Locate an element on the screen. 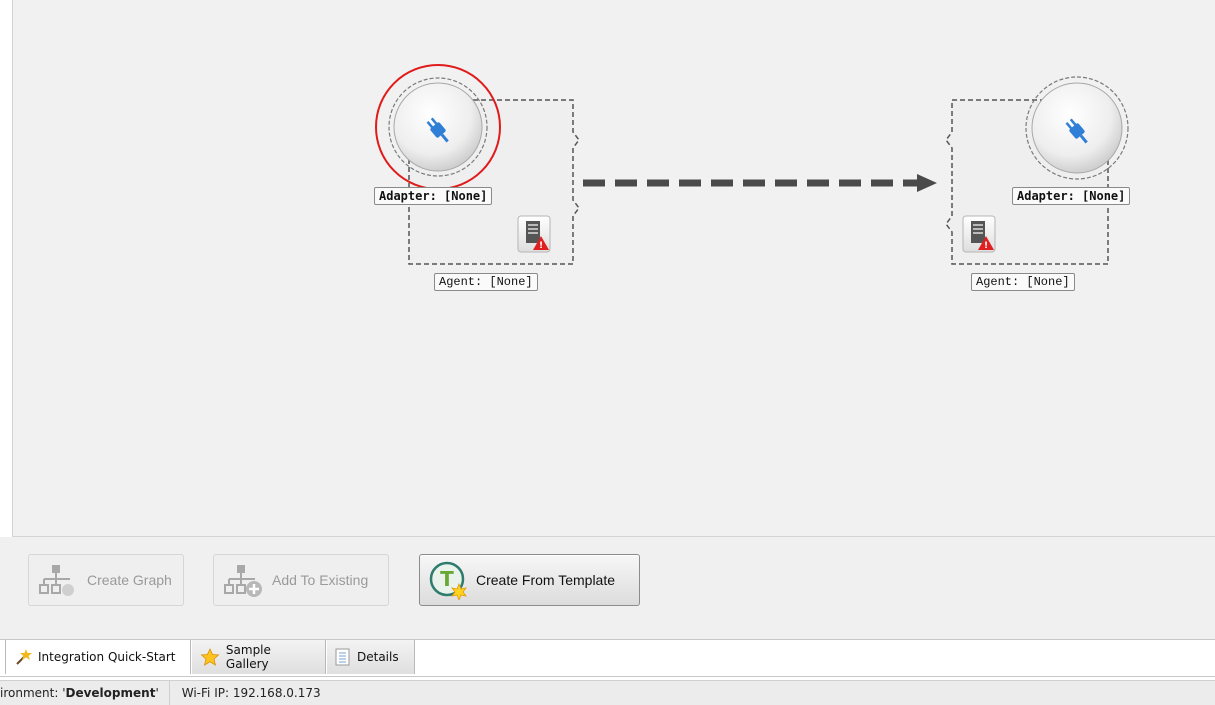 Image resolution: width=1215 pixels, height=705 pixels. add-to-existing-button: Add To Existing is located at coordinates (301, 580).